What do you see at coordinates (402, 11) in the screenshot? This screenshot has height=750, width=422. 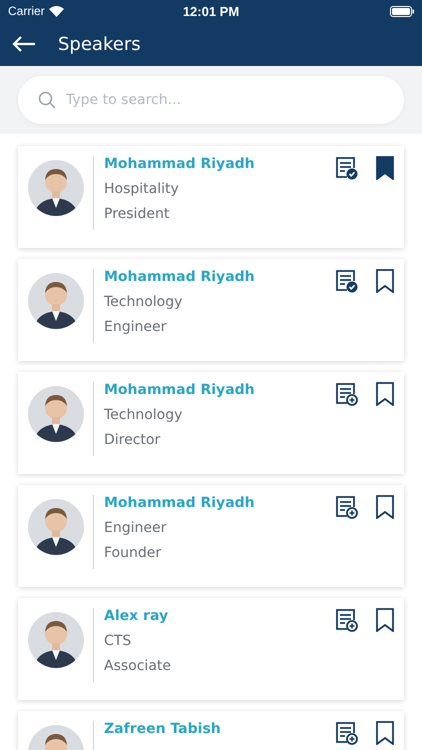 I see `battery-icon` at bounding box center [402, 11].